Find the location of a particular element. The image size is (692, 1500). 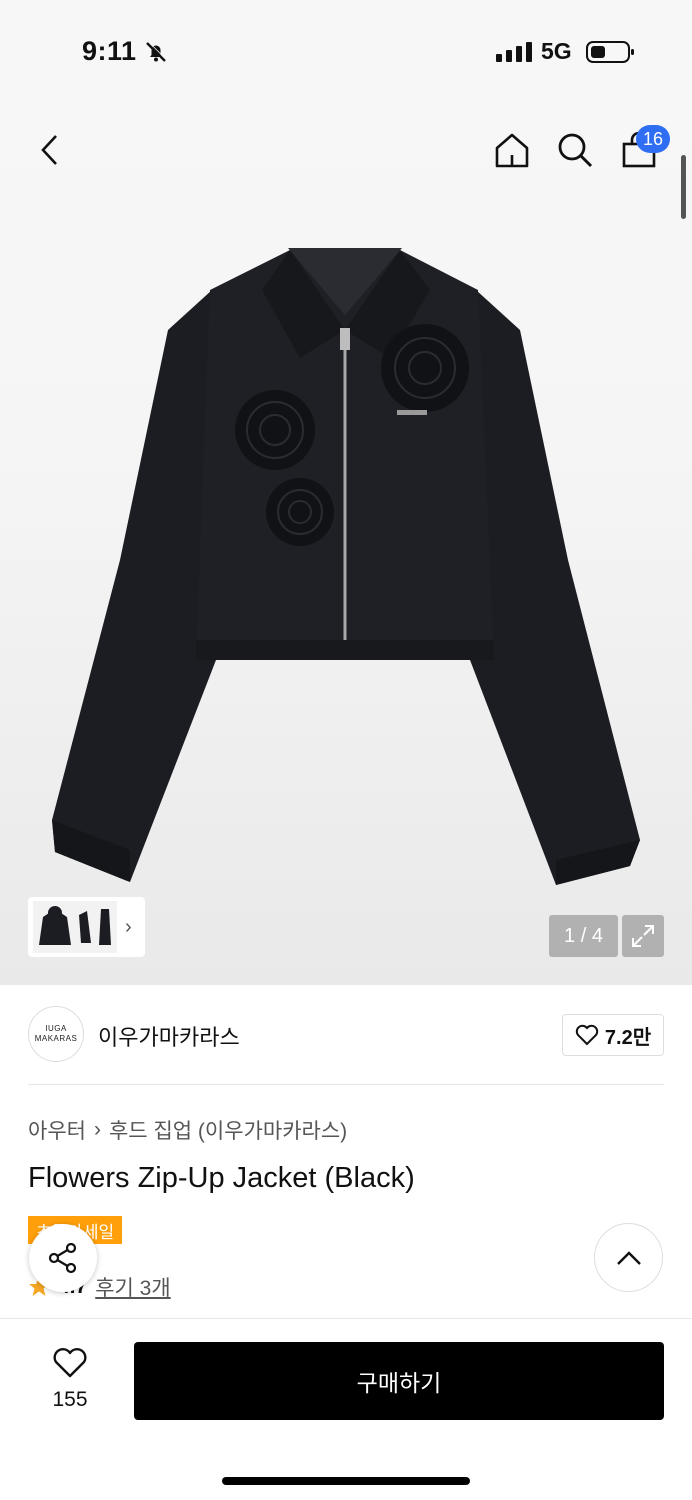

search-icon is located at coordinates (575, 150).